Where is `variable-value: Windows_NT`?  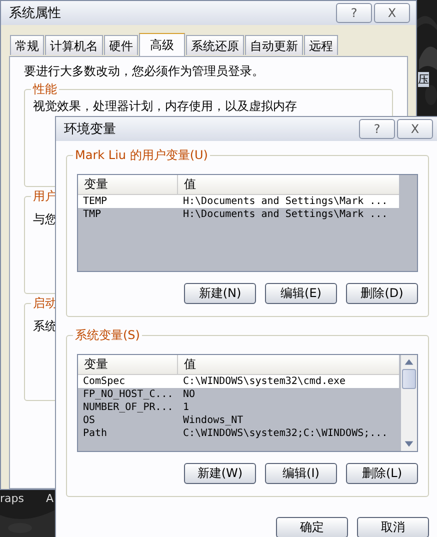
variable-value: Windows_NT is located at coordinates (213, 420).